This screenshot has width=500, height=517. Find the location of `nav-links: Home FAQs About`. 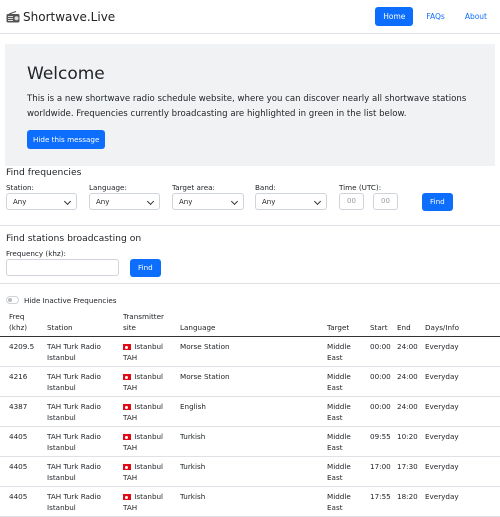

nav-links: Home FAQs About is located at coordinates (434, 16).